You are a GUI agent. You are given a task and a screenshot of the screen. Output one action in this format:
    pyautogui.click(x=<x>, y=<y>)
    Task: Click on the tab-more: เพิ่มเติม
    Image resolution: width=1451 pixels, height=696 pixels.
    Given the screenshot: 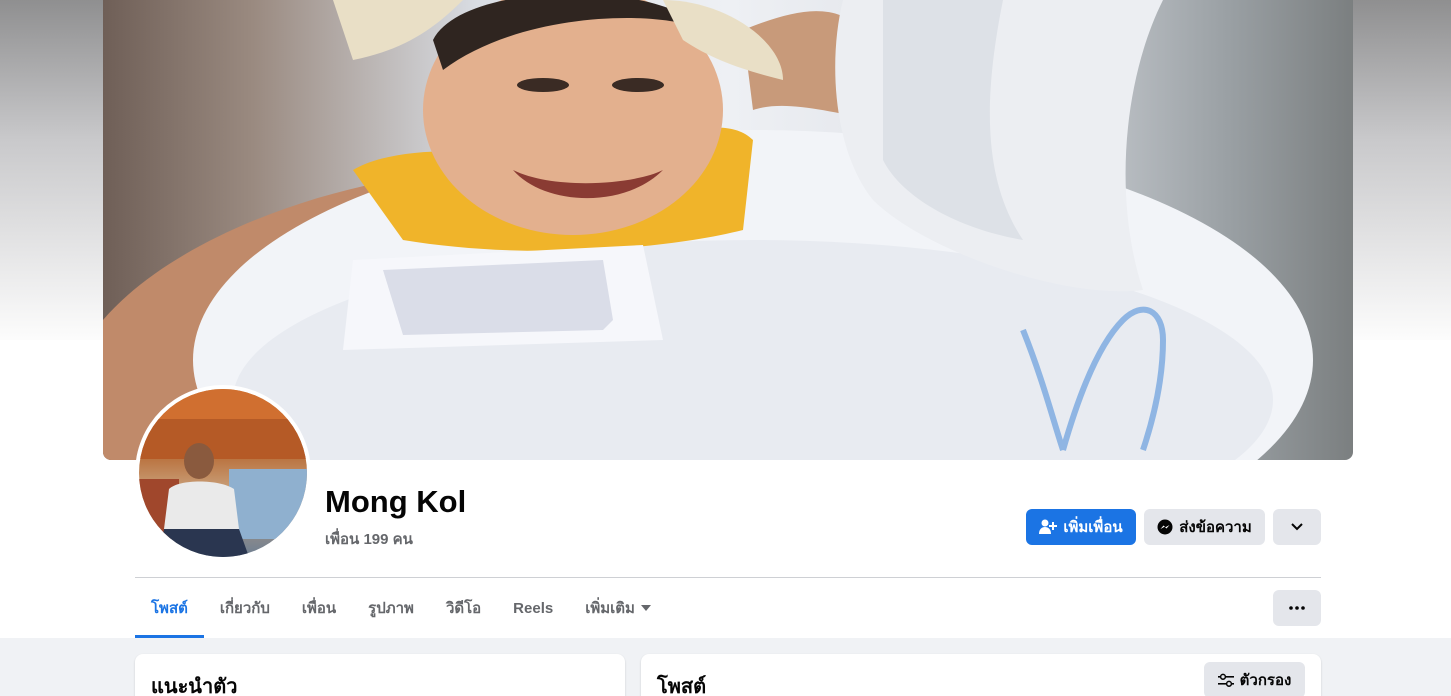 What is the action you would take?
    pyautogui.click(x=618, y=608)
    